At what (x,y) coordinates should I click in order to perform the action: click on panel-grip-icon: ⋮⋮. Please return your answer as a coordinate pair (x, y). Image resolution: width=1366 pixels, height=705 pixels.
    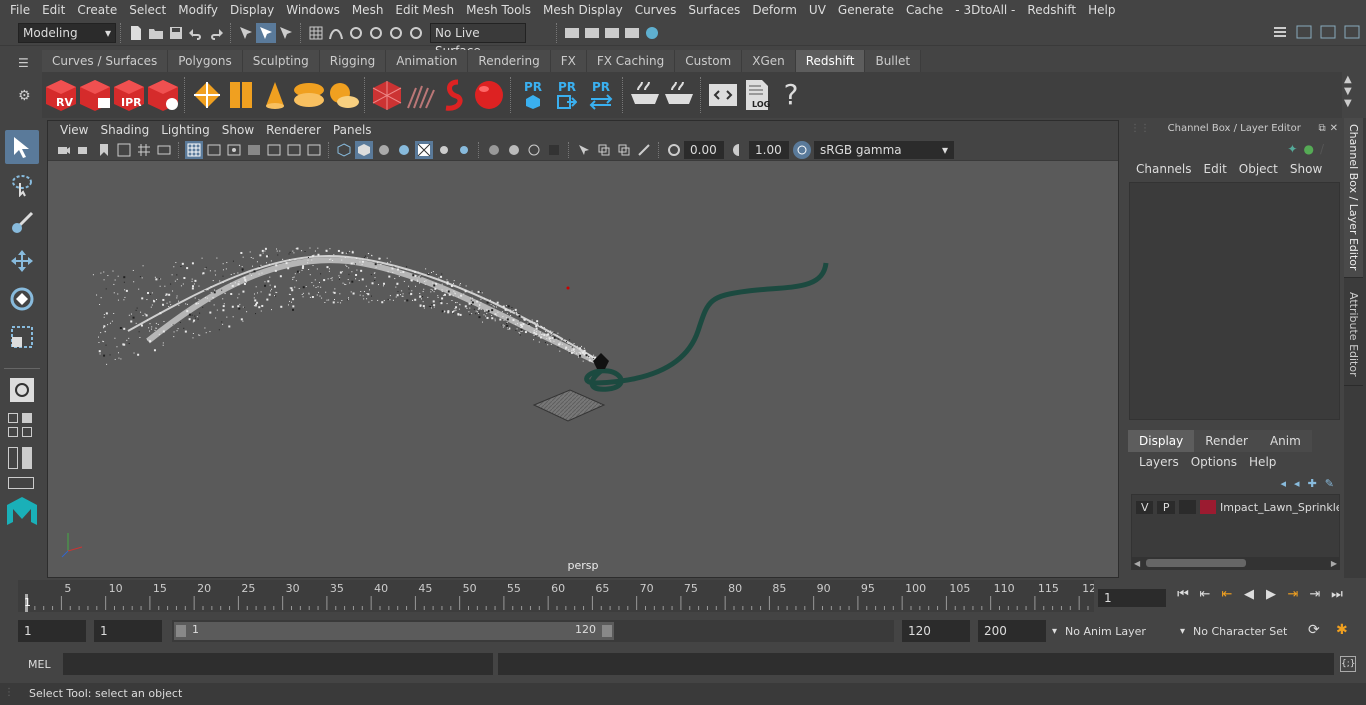
    Looking at the image, I should click on (1140, 128).